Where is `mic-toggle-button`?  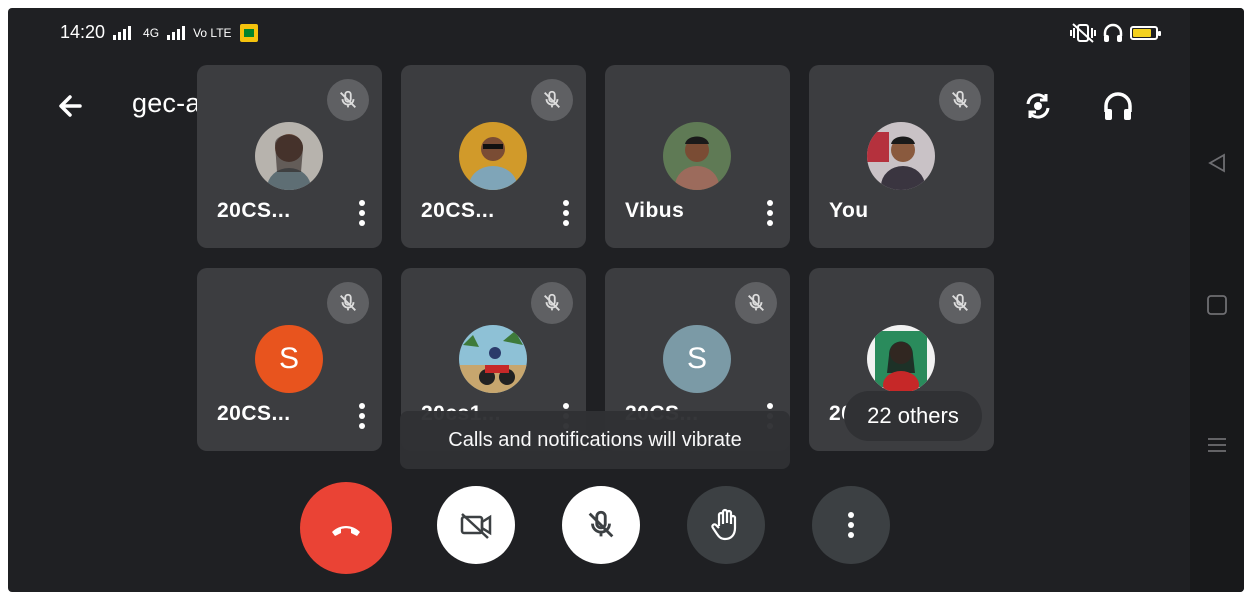
mic-toggle-button is located at coordinates (601, 525).